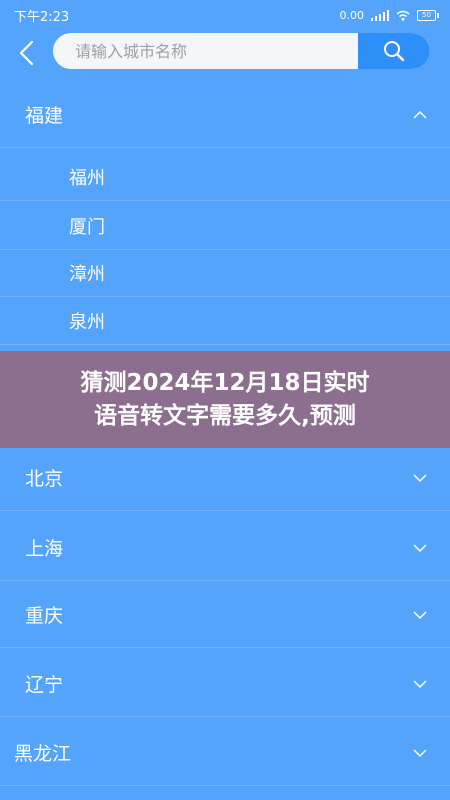  I want to click on province-heilongjiang: 黑龙江, so click(225, 753).